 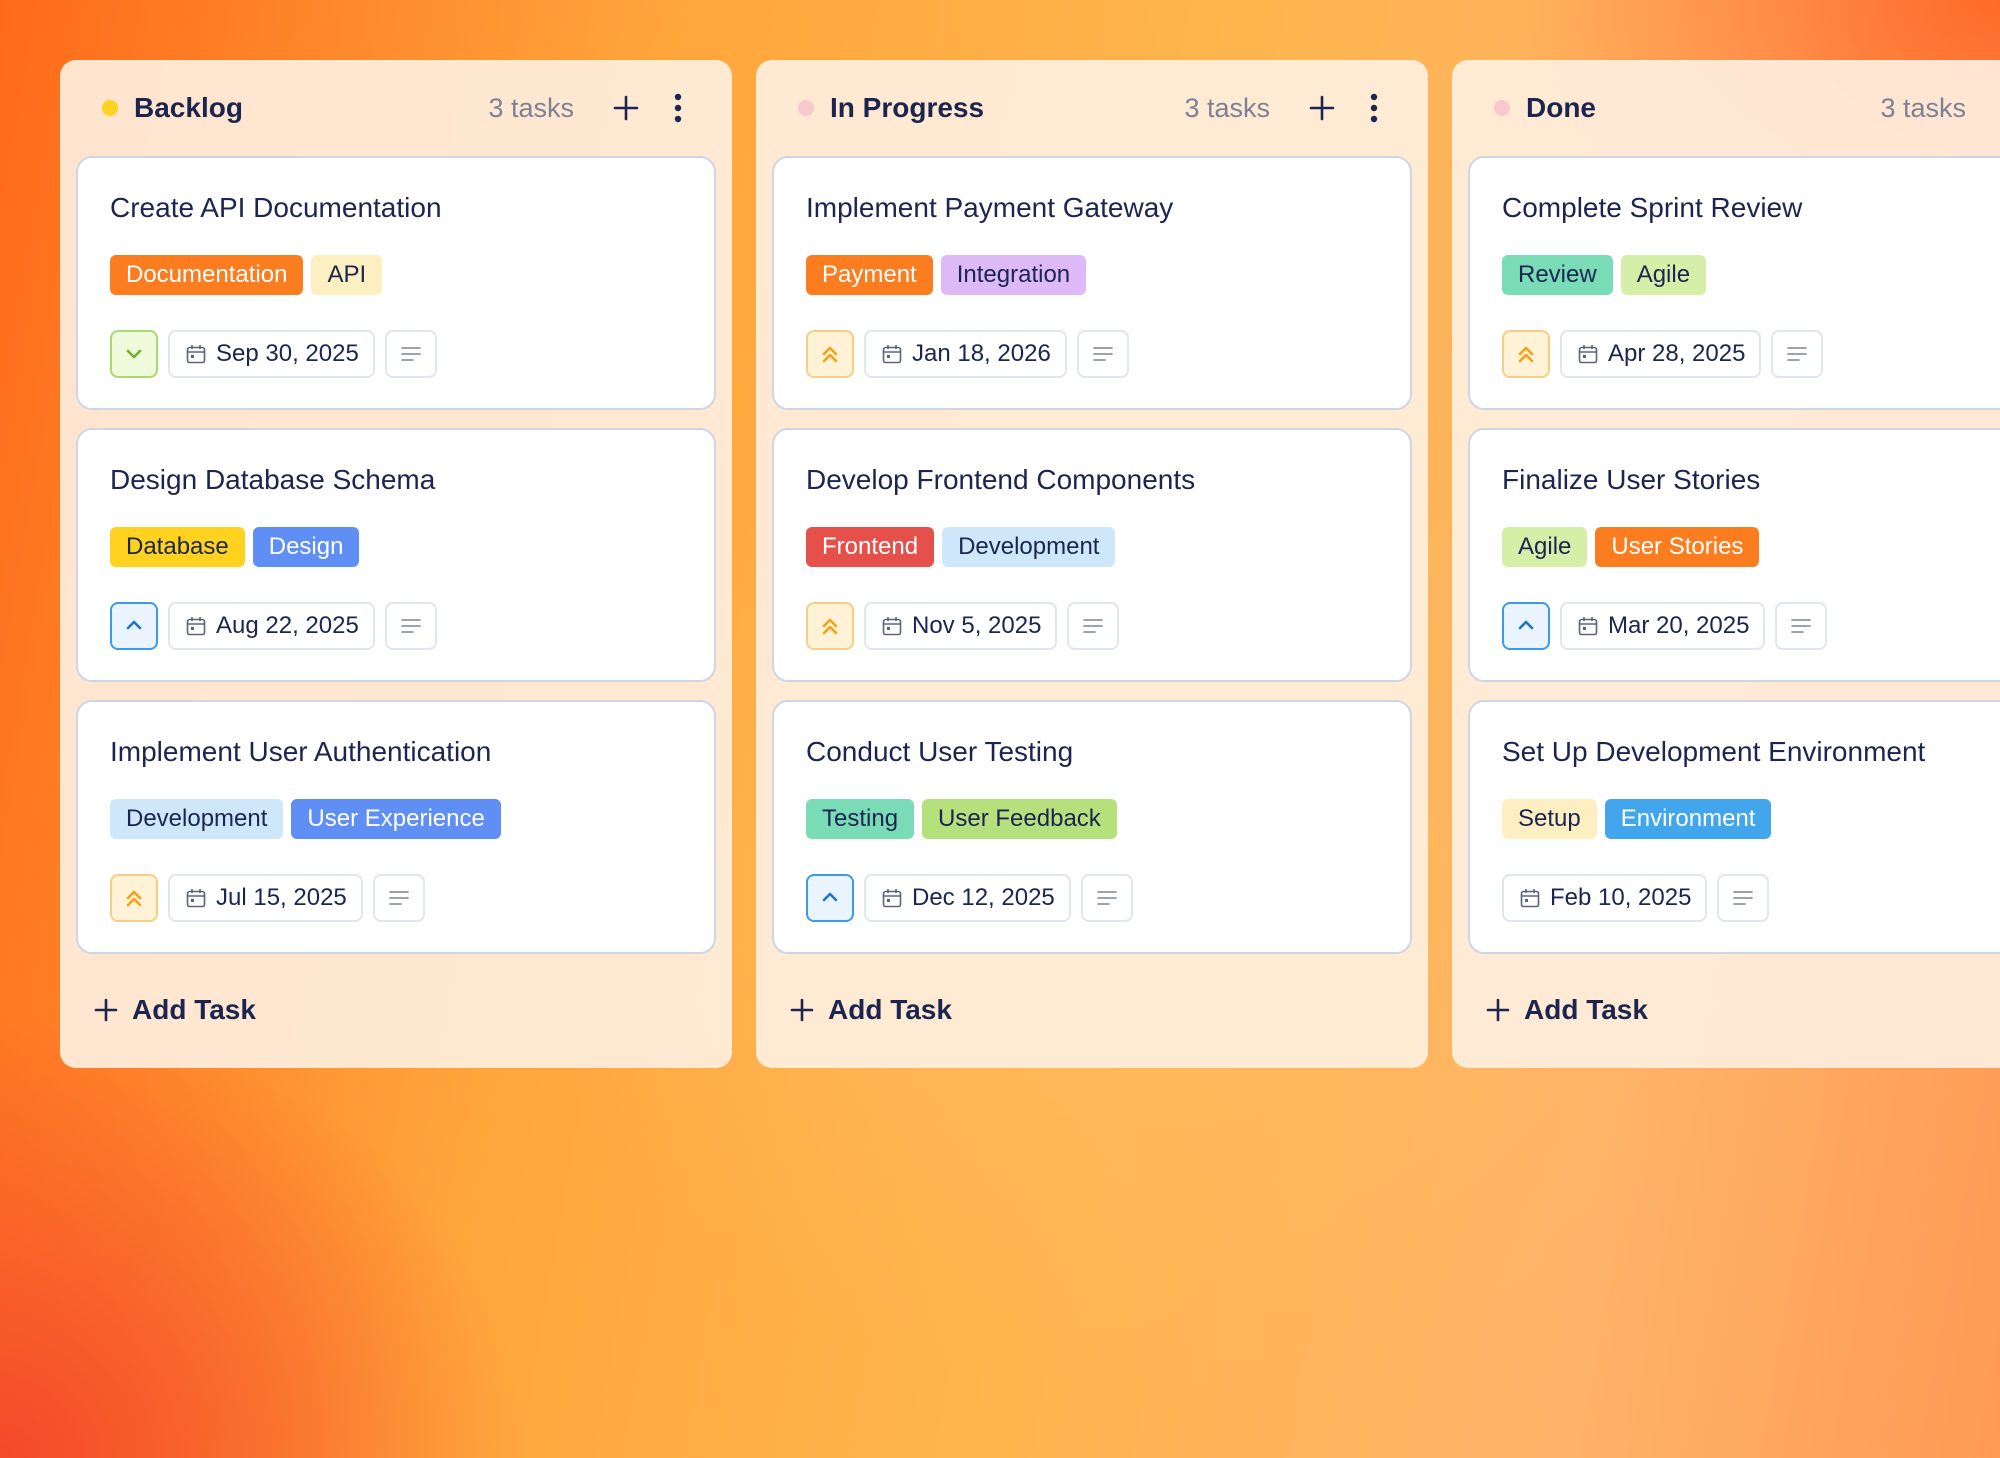 I want to click on column-title: Done, so click(x=1561, y=107).